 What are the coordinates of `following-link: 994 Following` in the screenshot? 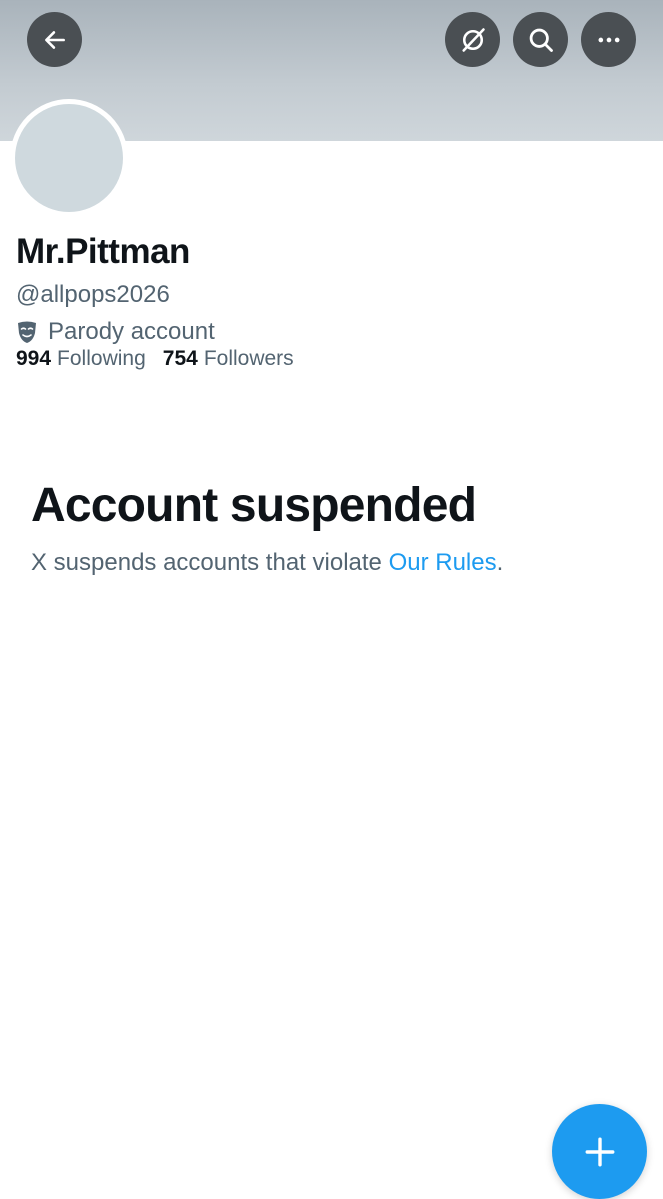 It's located at (81, 359).